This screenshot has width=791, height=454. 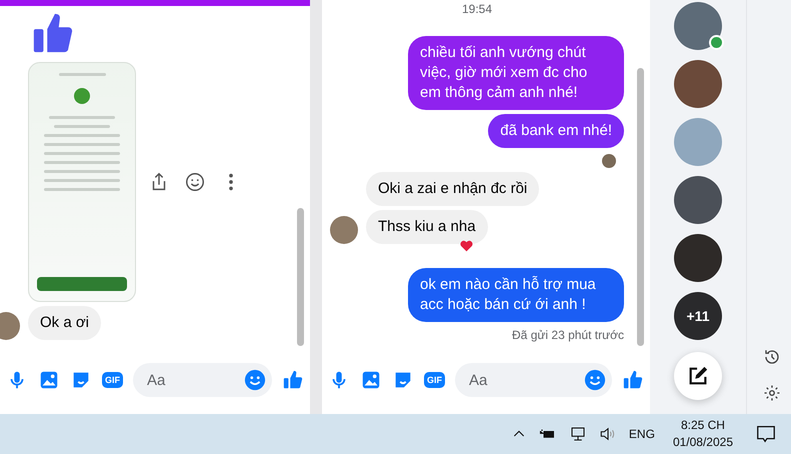 What do you see at coordinates (65, 323) in the screenshot?
I see `message-bubble: Ok a ơi` at bounding box center [65, 323].